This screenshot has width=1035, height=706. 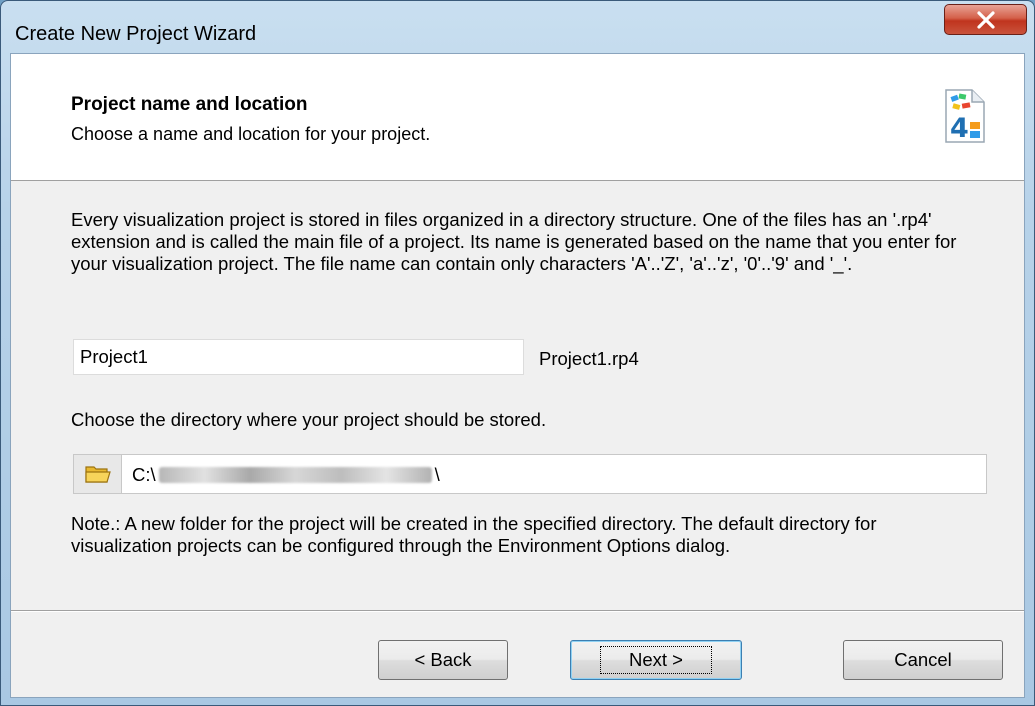 I want to click on main-file-name: Project1.rp4, so click(x=589, y=358).